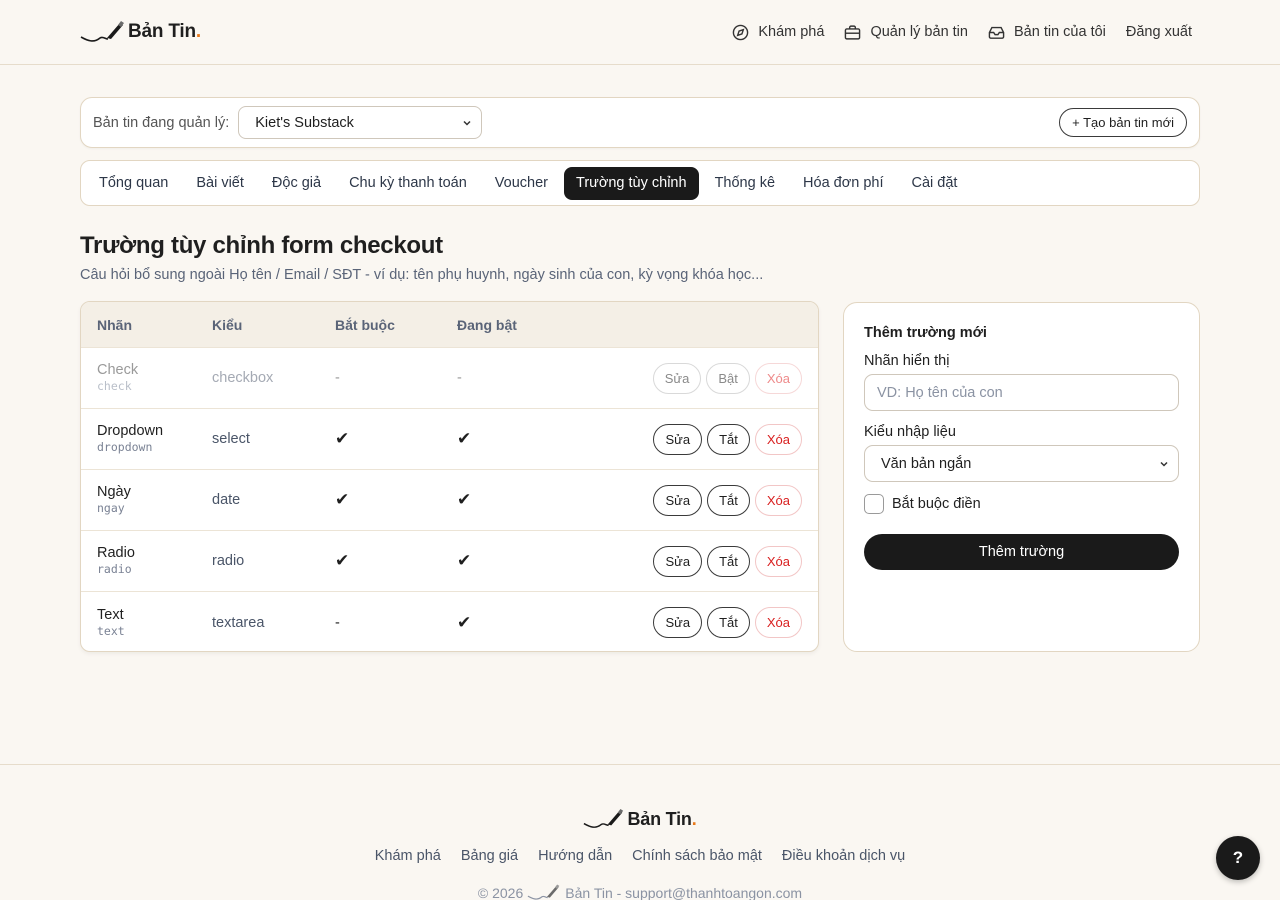  I want to click on tab-invoices: Hóa đơn phí, so click(843, 183).